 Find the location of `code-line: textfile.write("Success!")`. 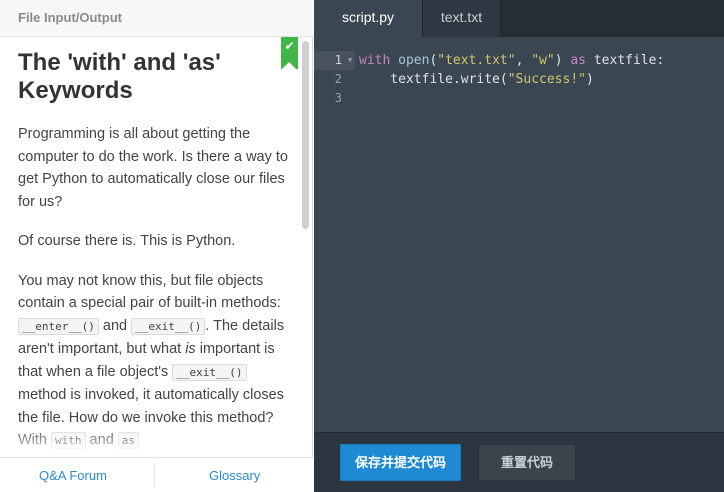

code-line: textfile.write("Success!") is located at coordinates (476, 79).